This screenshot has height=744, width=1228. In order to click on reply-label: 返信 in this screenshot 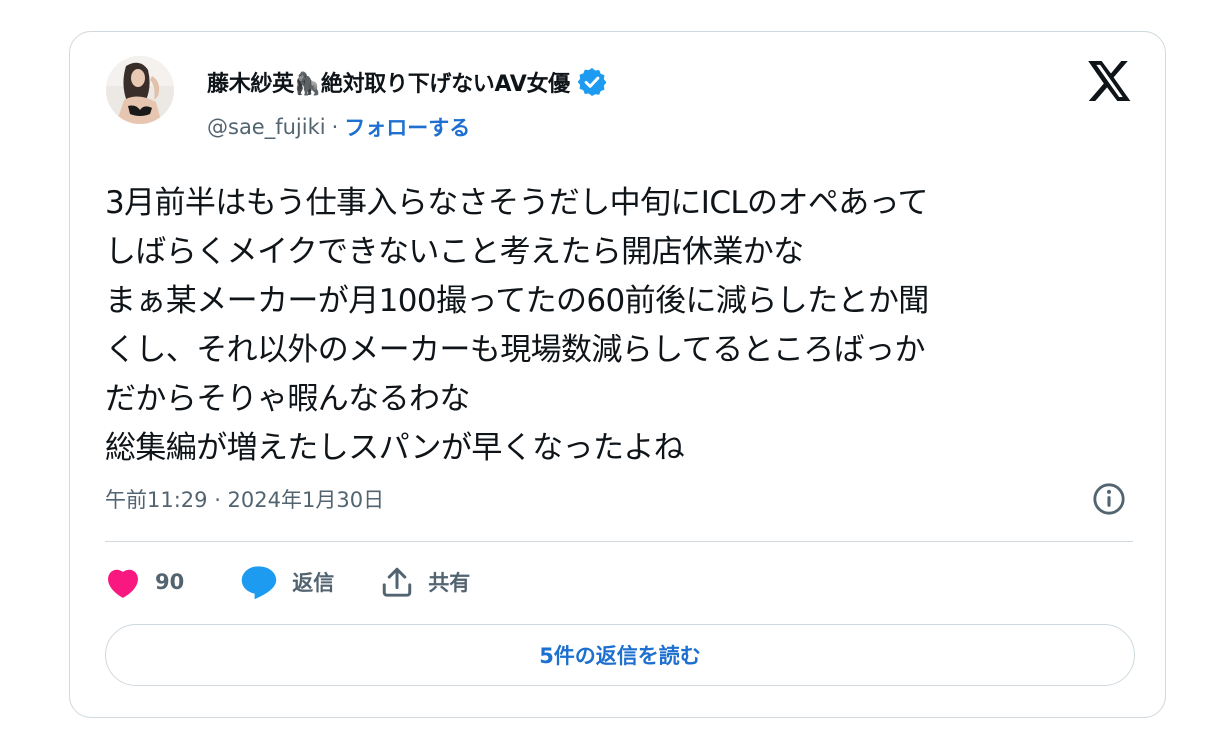, I will do `click(313, 583)`.